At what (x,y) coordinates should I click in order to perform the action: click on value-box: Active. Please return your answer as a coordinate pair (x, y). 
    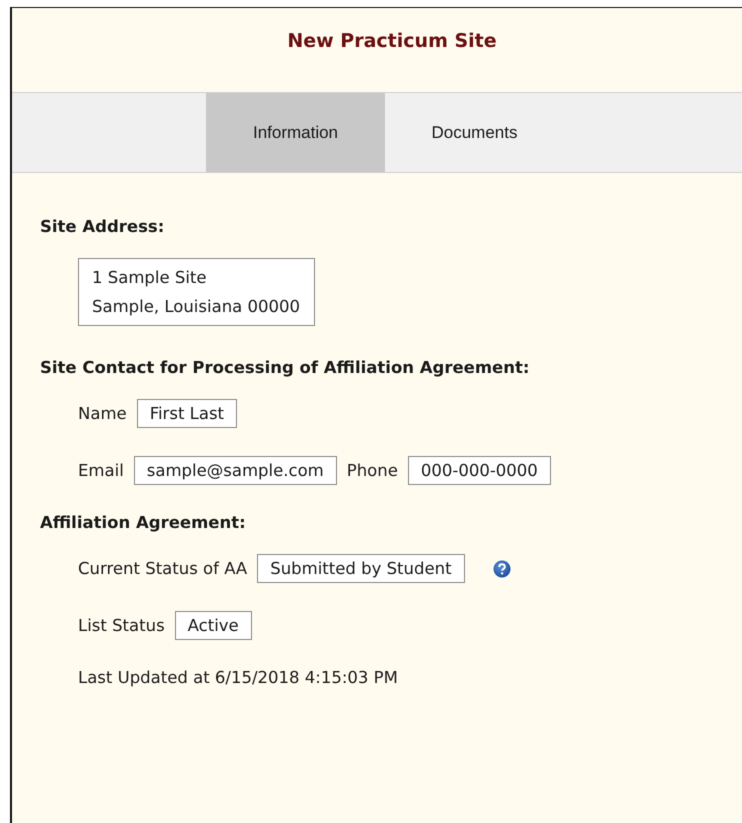
    Looking at the image, I should click on (213, 625).